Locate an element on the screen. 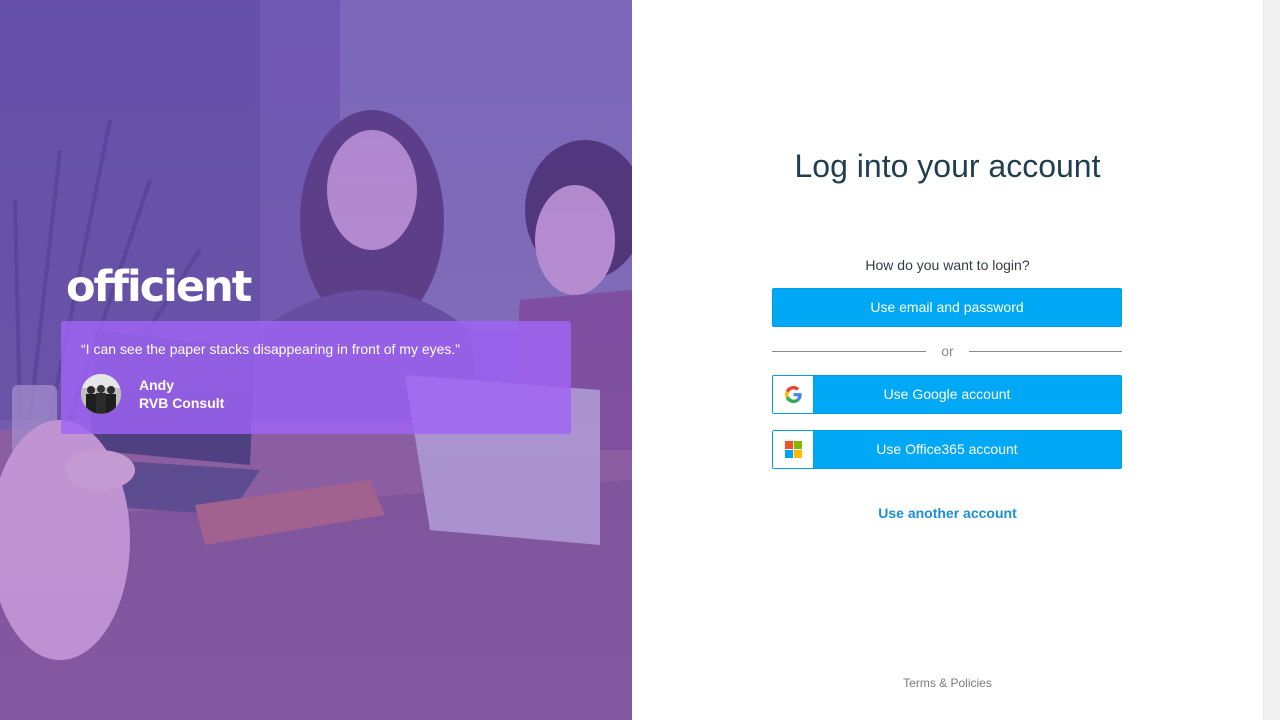 This screenshot has height=720, width=1280. microsoft-logo-icon is located at coordinates (793, 449).